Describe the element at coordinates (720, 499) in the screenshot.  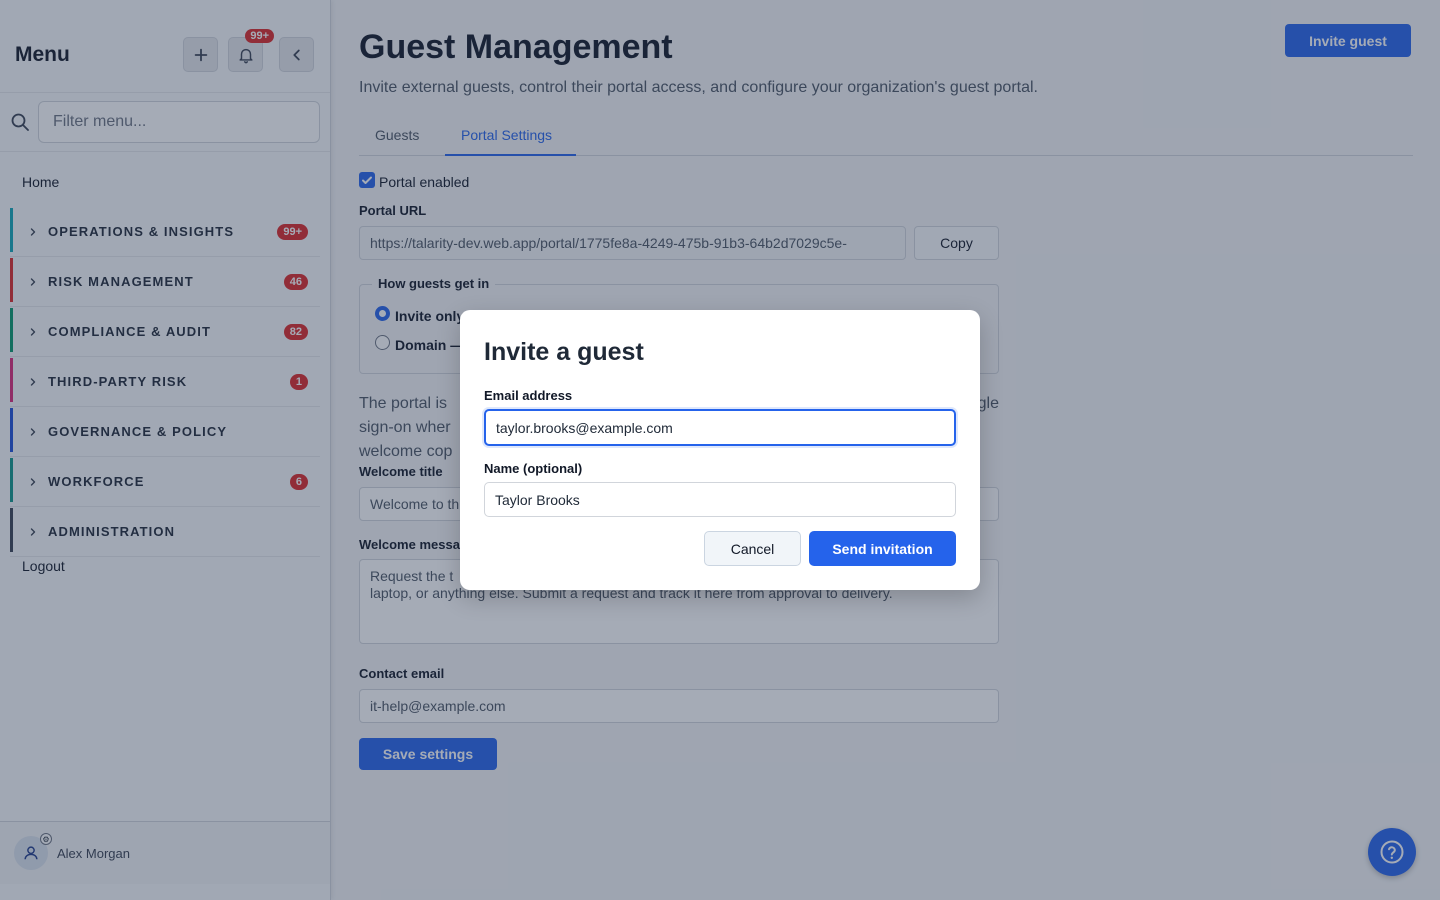
I see `name-field` at that location.